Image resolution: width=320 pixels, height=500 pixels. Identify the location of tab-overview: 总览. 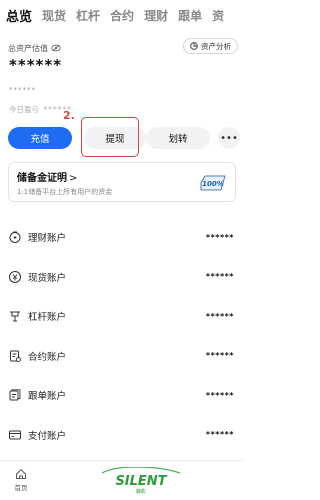
(19, 15).